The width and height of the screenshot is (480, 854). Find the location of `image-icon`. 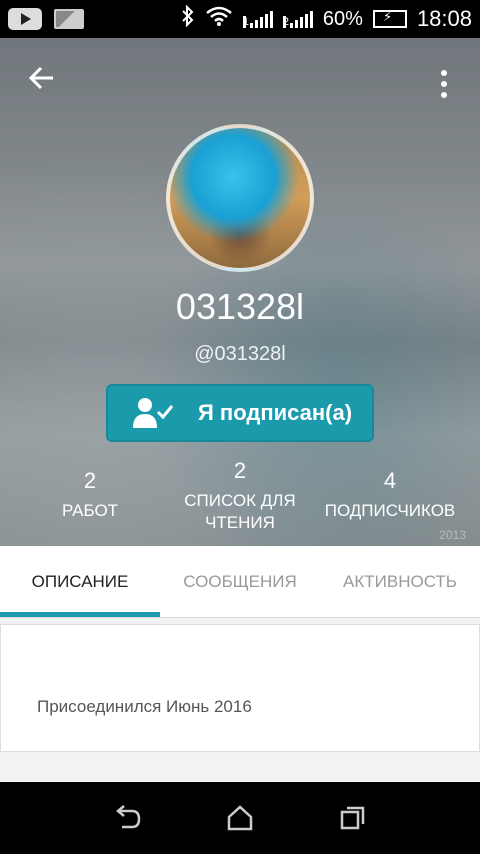

image-icon is located at coordinates (69, 19).